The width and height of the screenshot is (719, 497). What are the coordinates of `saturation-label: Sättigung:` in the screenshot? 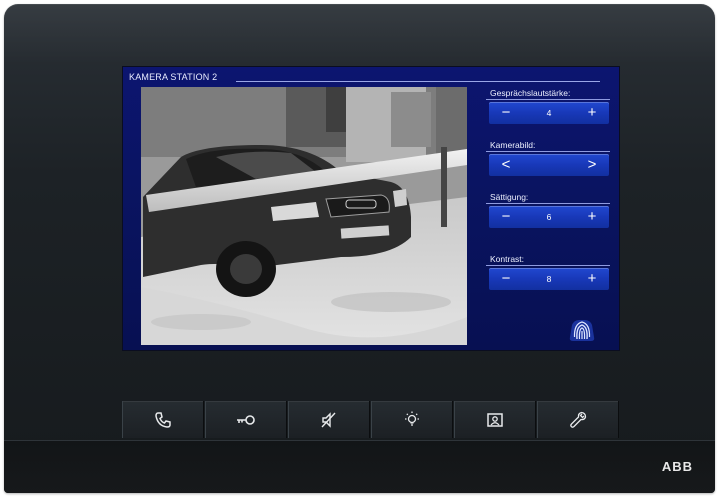 It's located at (548, 197).